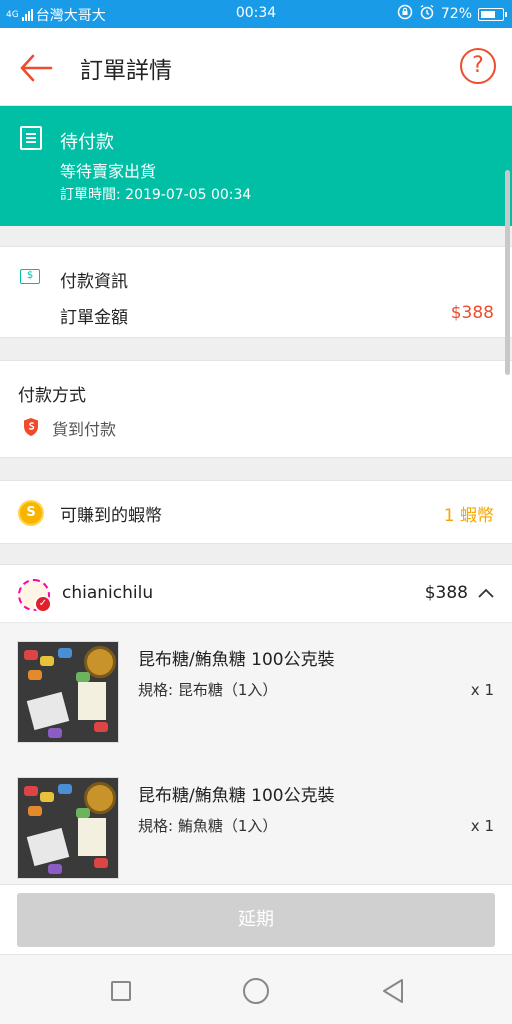 This screenshot has width=512, height=1024. Describe the element at coordinates (486, 593) in the screenshot. I see `chevron-up-icon` at that location.